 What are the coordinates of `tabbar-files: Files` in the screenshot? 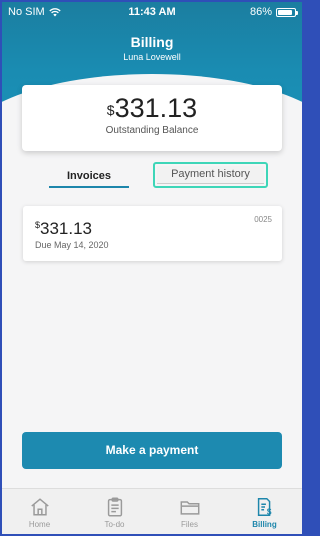 It's located at (189, 511).